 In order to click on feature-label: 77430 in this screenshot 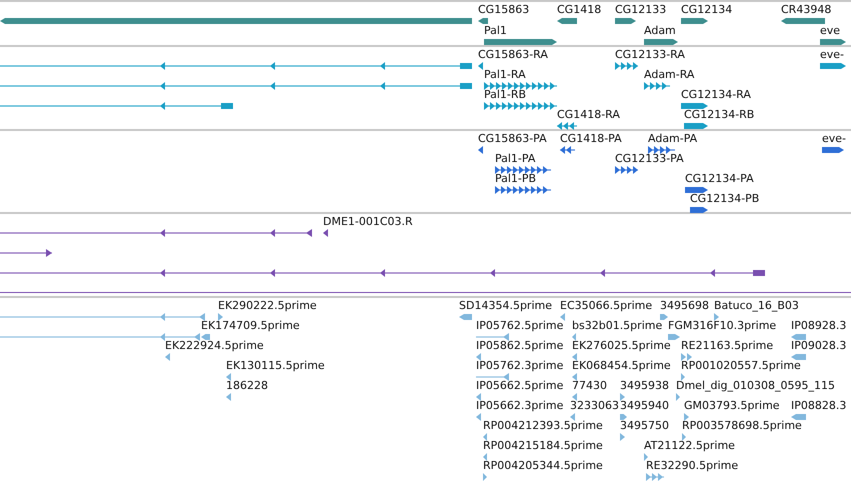, I will do `click(589, 386)`.